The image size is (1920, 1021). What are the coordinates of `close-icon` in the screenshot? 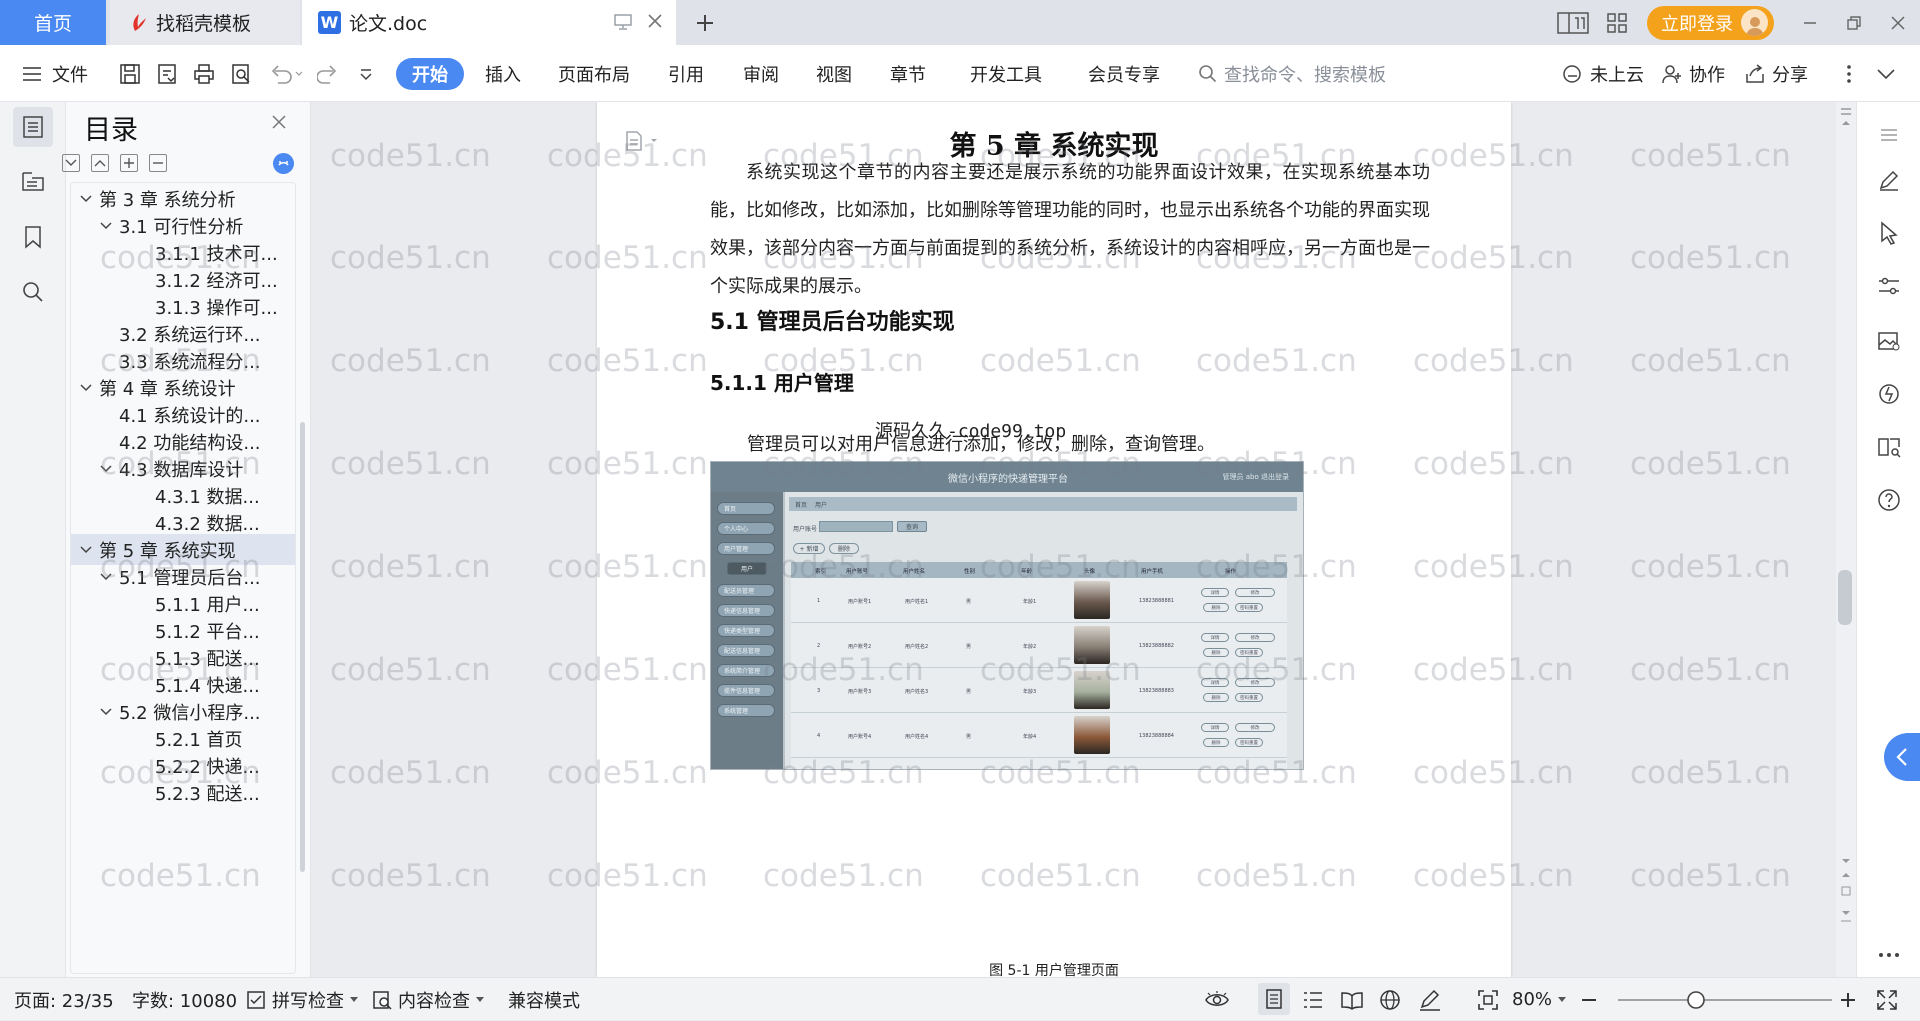 It's located at (279, 122).